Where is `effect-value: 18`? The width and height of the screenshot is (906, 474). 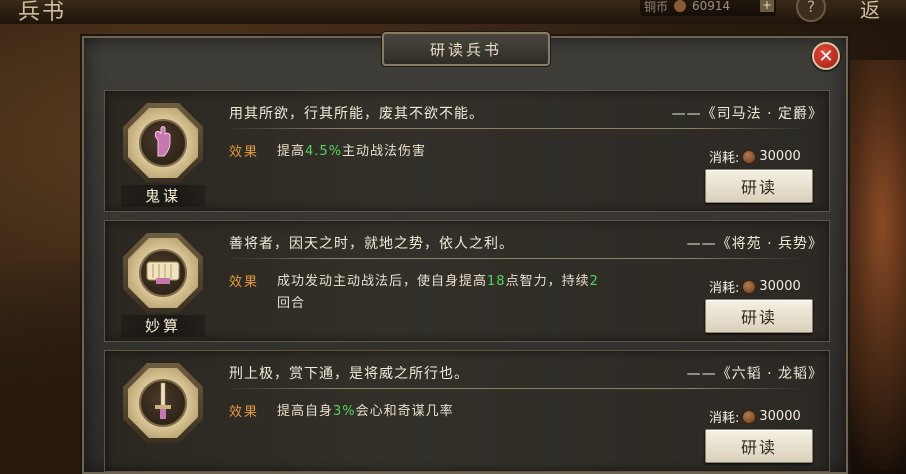 effect-value: 18 is located at coordinates (496, 281).